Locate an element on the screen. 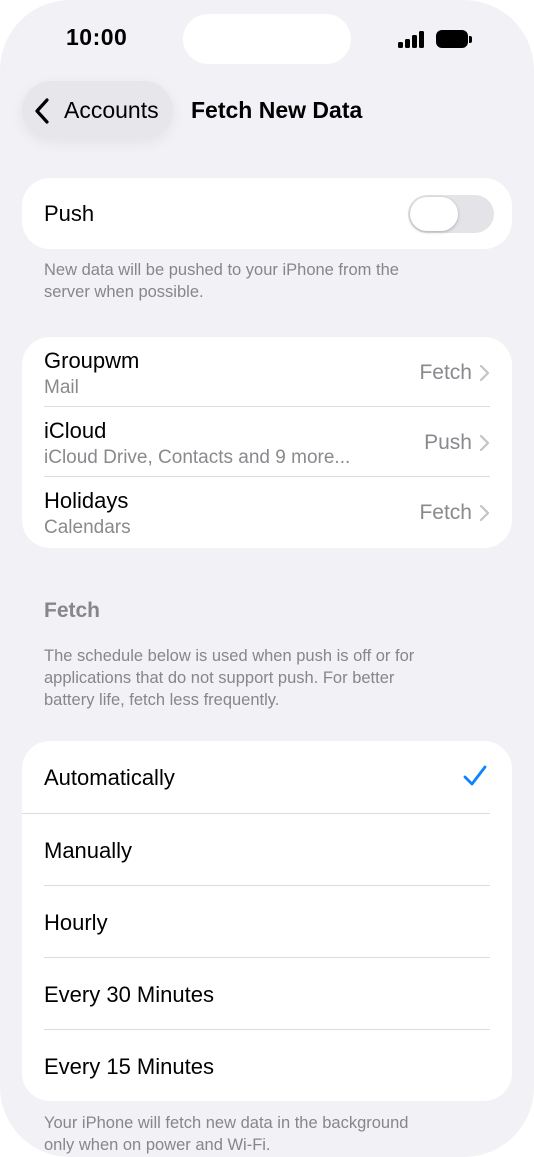 The height and width of the screenshot is (1157, 534). status-time: 10:00 is located at coordinates (97, 37).